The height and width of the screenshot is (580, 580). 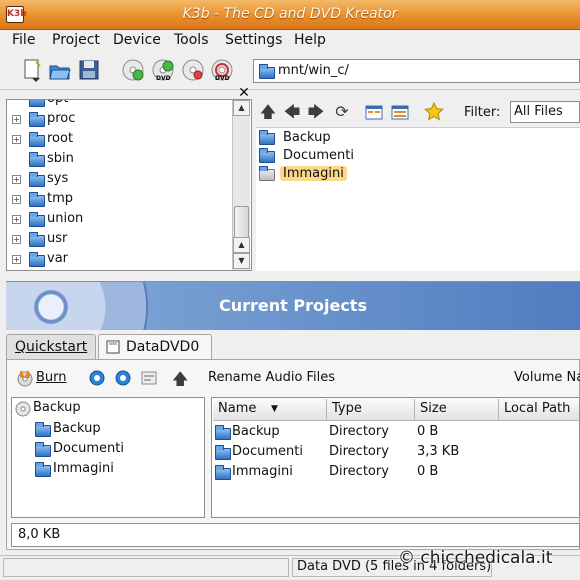 I want to click on menu-tools: Tools, so click(x=191, y=40).